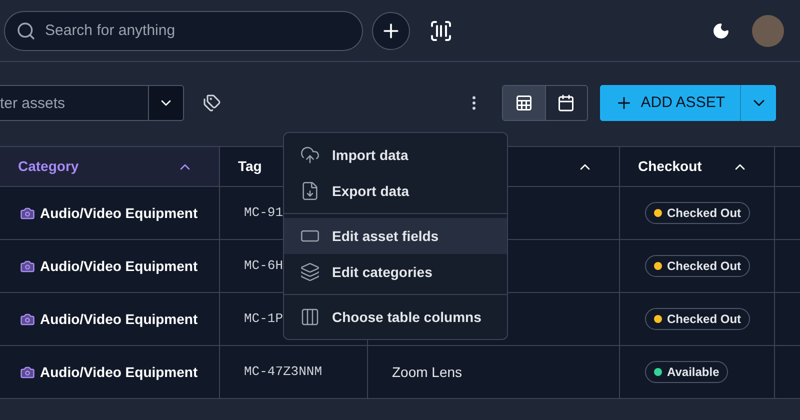  I want to click on table-cell-text: MC-1P, so click(264, 319).